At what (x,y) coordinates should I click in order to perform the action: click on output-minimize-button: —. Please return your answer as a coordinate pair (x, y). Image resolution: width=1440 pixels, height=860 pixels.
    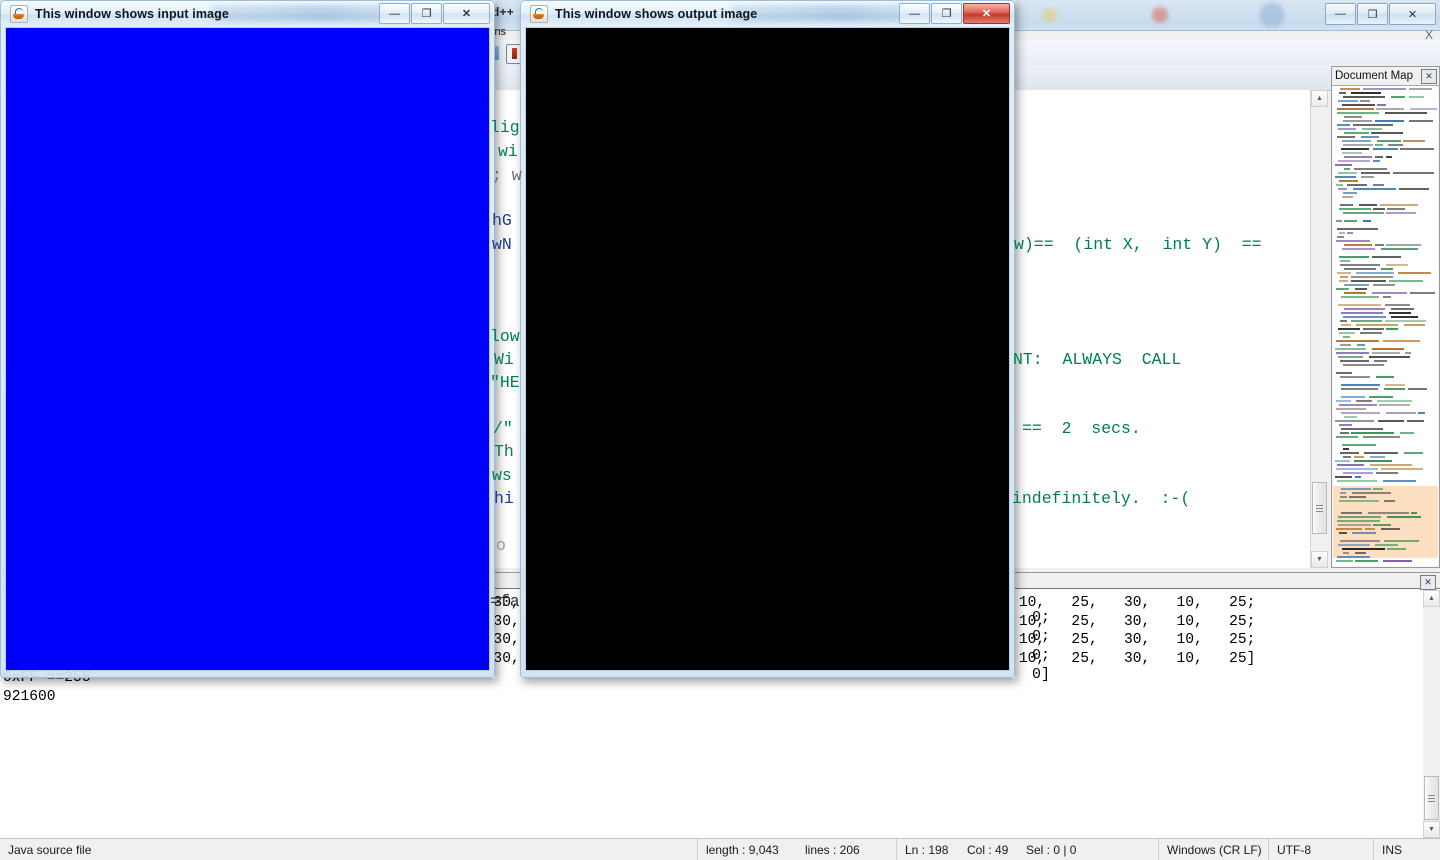
    Looking at the image, I should click on (914, 13).